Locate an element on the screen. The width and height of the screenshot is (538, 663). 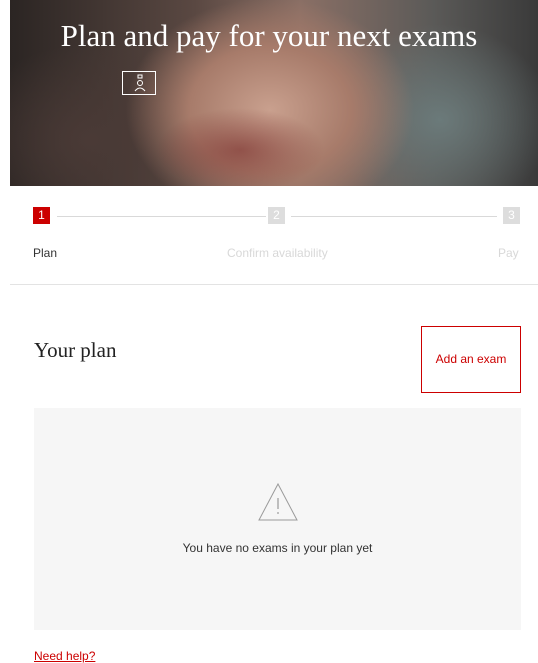
need-help-link: Need help? is located at coordinates (64, 656).